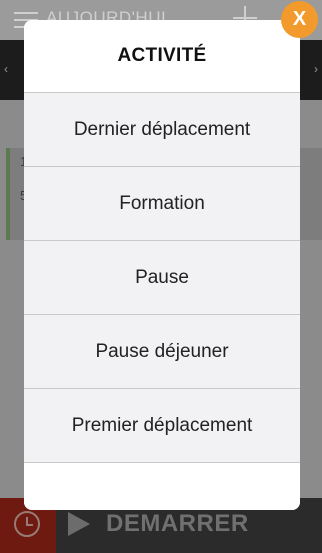 This screenshot has height=553, width=322. What do you see at coordinates (162, 486) in the screenshot?
I see `modal-footer` at bounding box center [162, 486].